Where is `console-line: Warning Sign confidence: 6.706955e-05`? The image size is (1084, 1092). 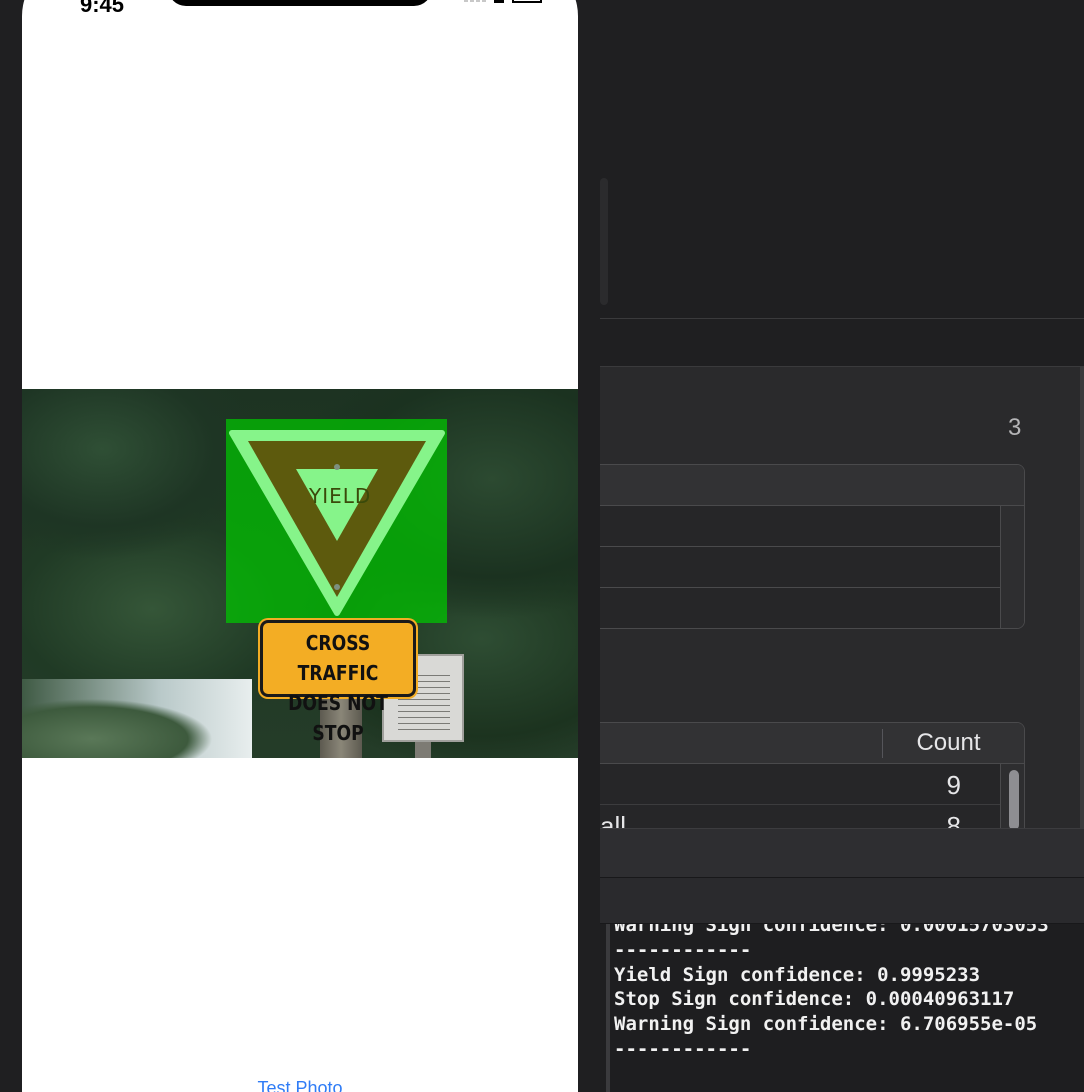
console-line: Warning Sign confidence: 6.706955e-05 is located at coordinates (826, 1024).